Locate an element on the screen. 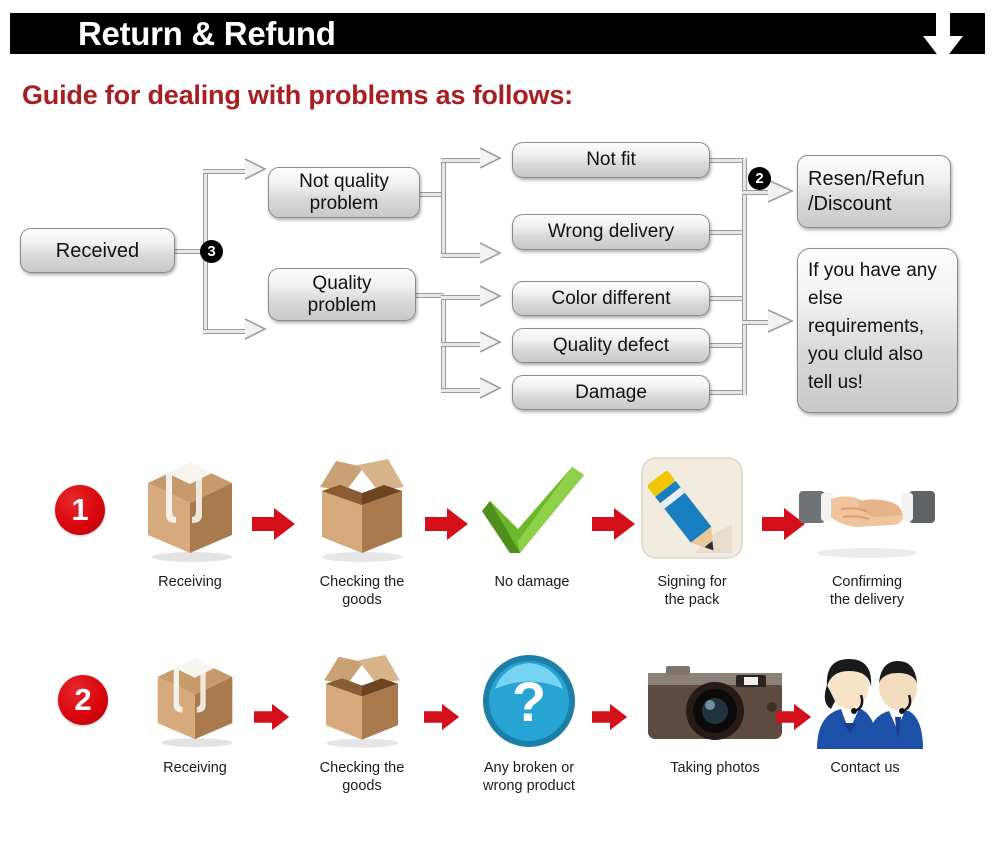 This screenshot has width=1000, height=841. process-step-receiving: Receiving is located at coordinates (190, 523).